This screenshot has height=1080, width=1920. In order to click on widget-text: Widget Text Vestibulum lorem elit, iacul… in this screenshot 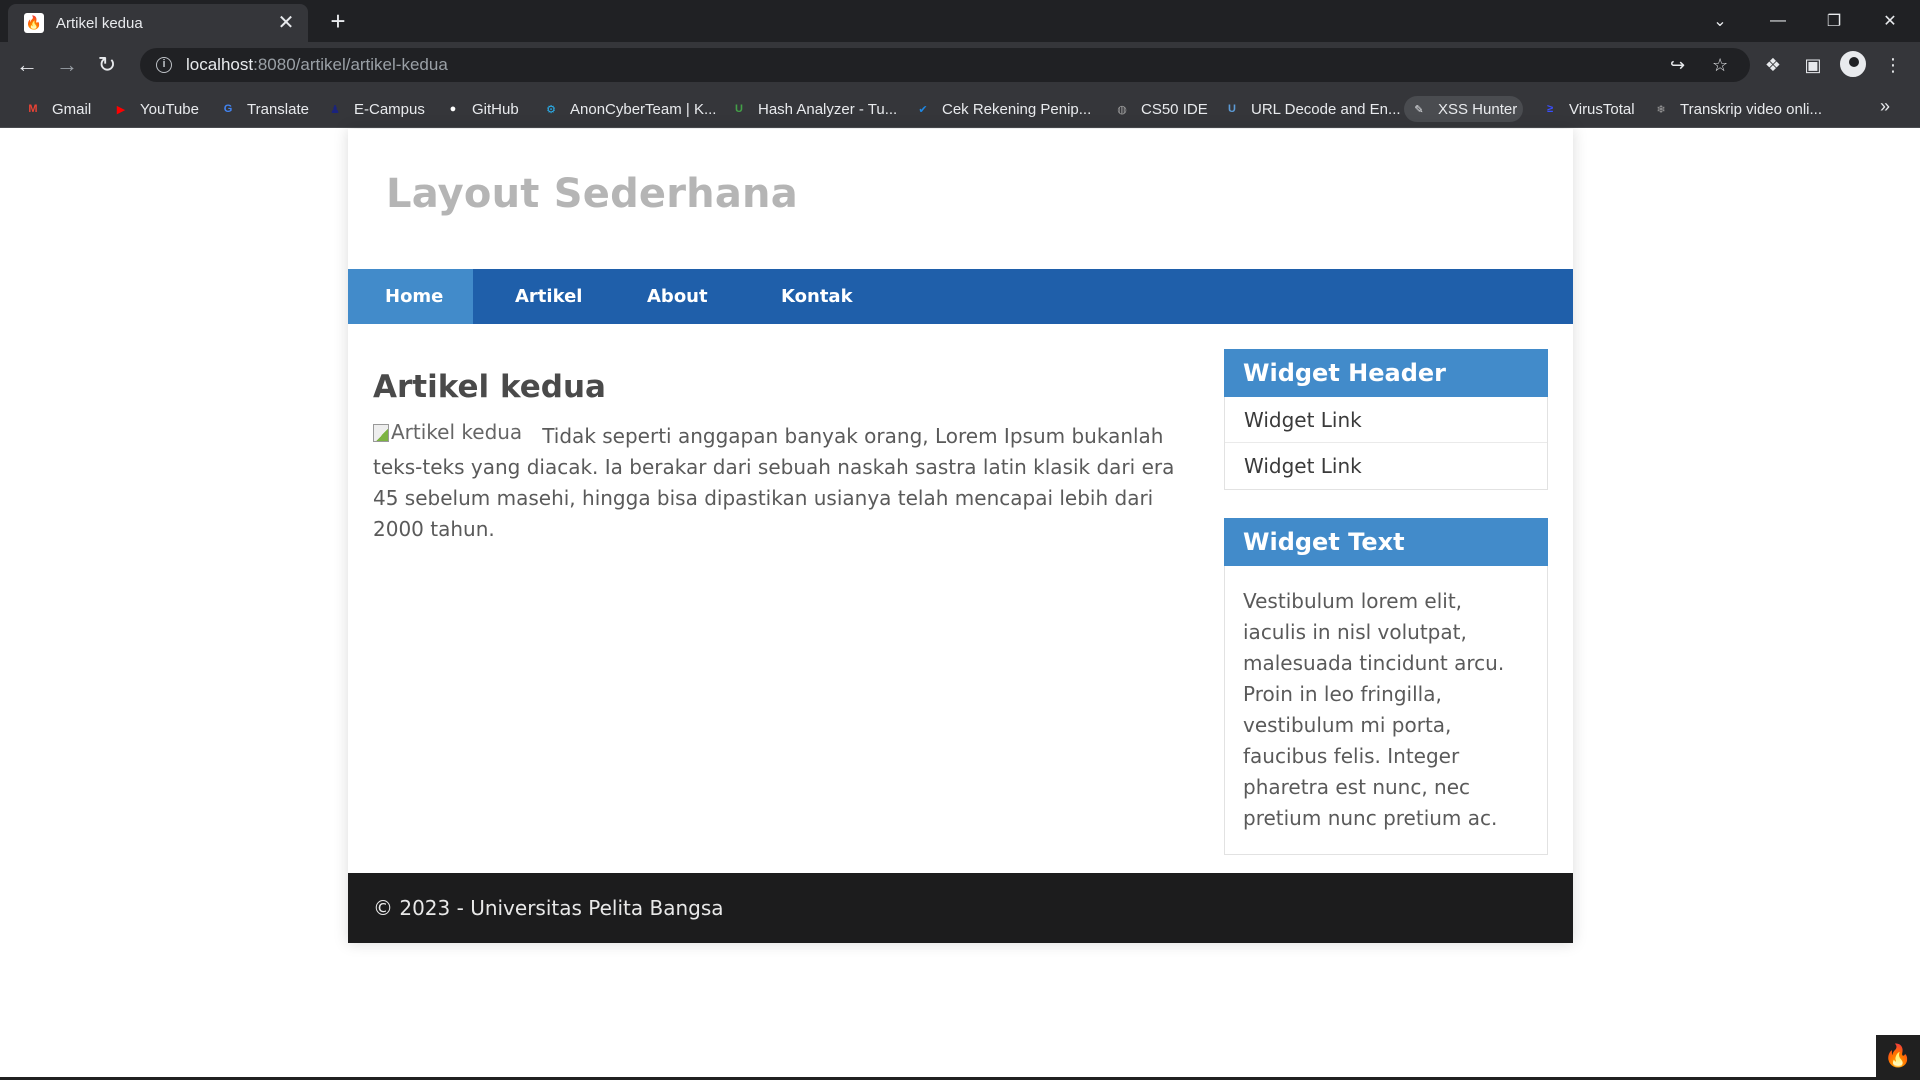, I will do `click(1386, 686)`.